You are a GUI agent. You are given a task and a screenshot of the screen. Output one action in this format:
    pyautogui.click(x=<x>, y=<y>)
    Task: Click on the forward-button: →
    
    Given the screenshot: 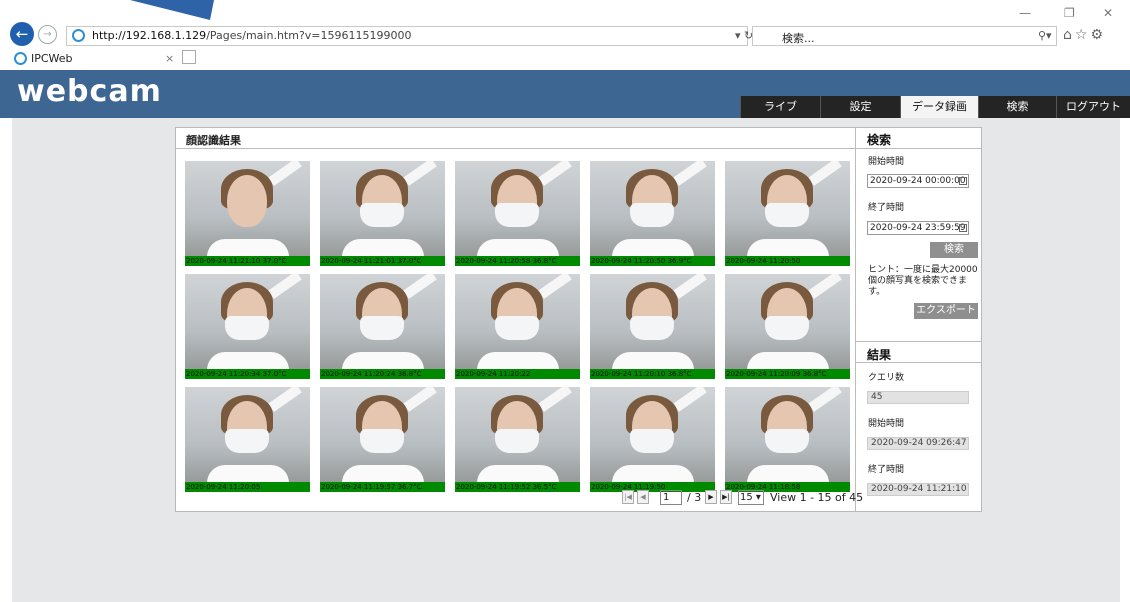 What is the action you would take?
    pyautogui.click(x=47, y=34)
    